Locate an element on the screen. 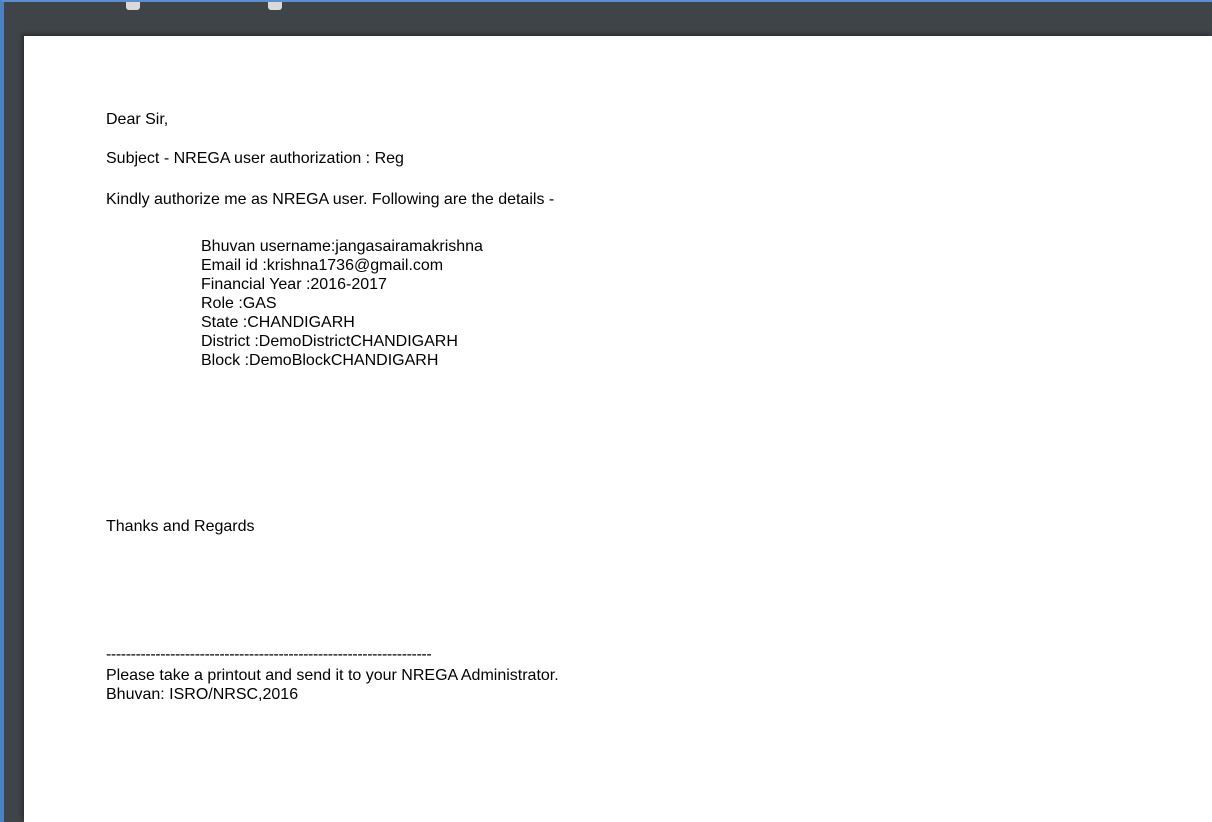  detail-financial-year: Financial Year :2016-2017 is located at coordinates (294, 284).